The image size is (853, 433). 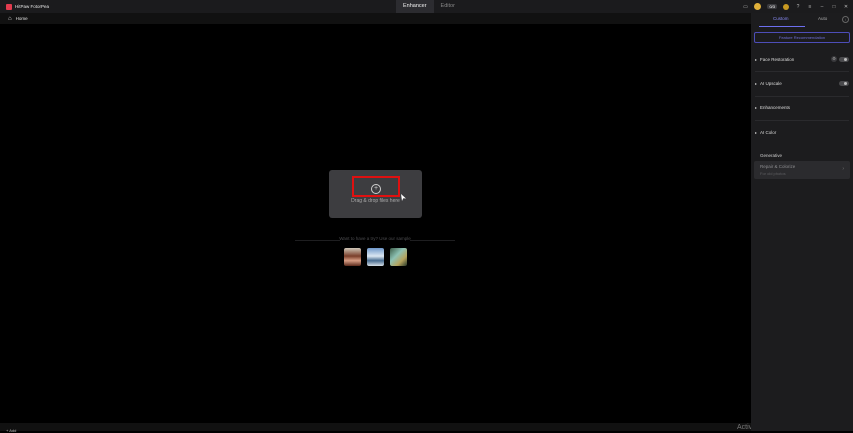 I want to click on drop-zone: + Drag & drop files here, so click(x=375, y=194).